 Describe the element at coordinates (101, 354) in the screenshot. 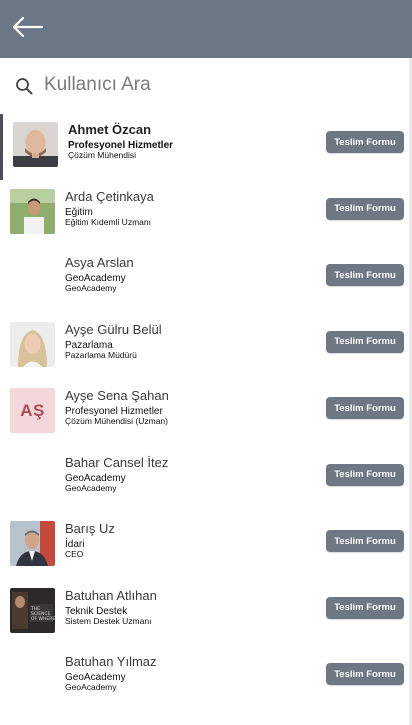

I see `user-title: Pazarlama Müdürü` at that location.